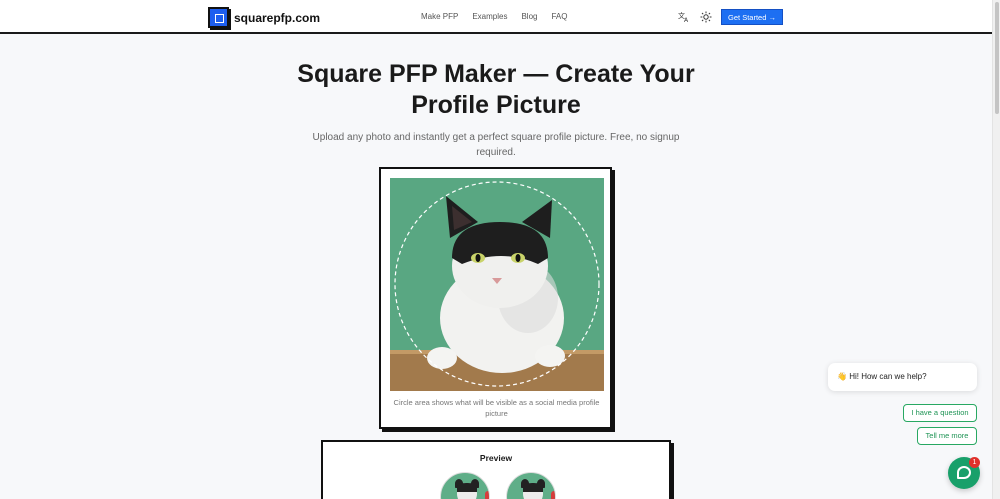 Image resolution: width=1000 pixels, height=499 pixels. Describe the element at coordinates (940, 413) in the screenshot. I see `chat-option-question: I have a question` at that location.